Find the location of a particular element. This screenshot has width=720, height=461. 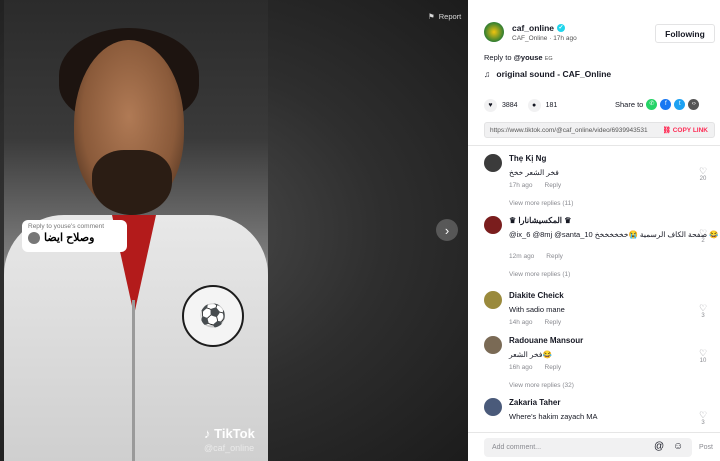

comment-like: ♡ 20 is located at coordinates (703, 174).